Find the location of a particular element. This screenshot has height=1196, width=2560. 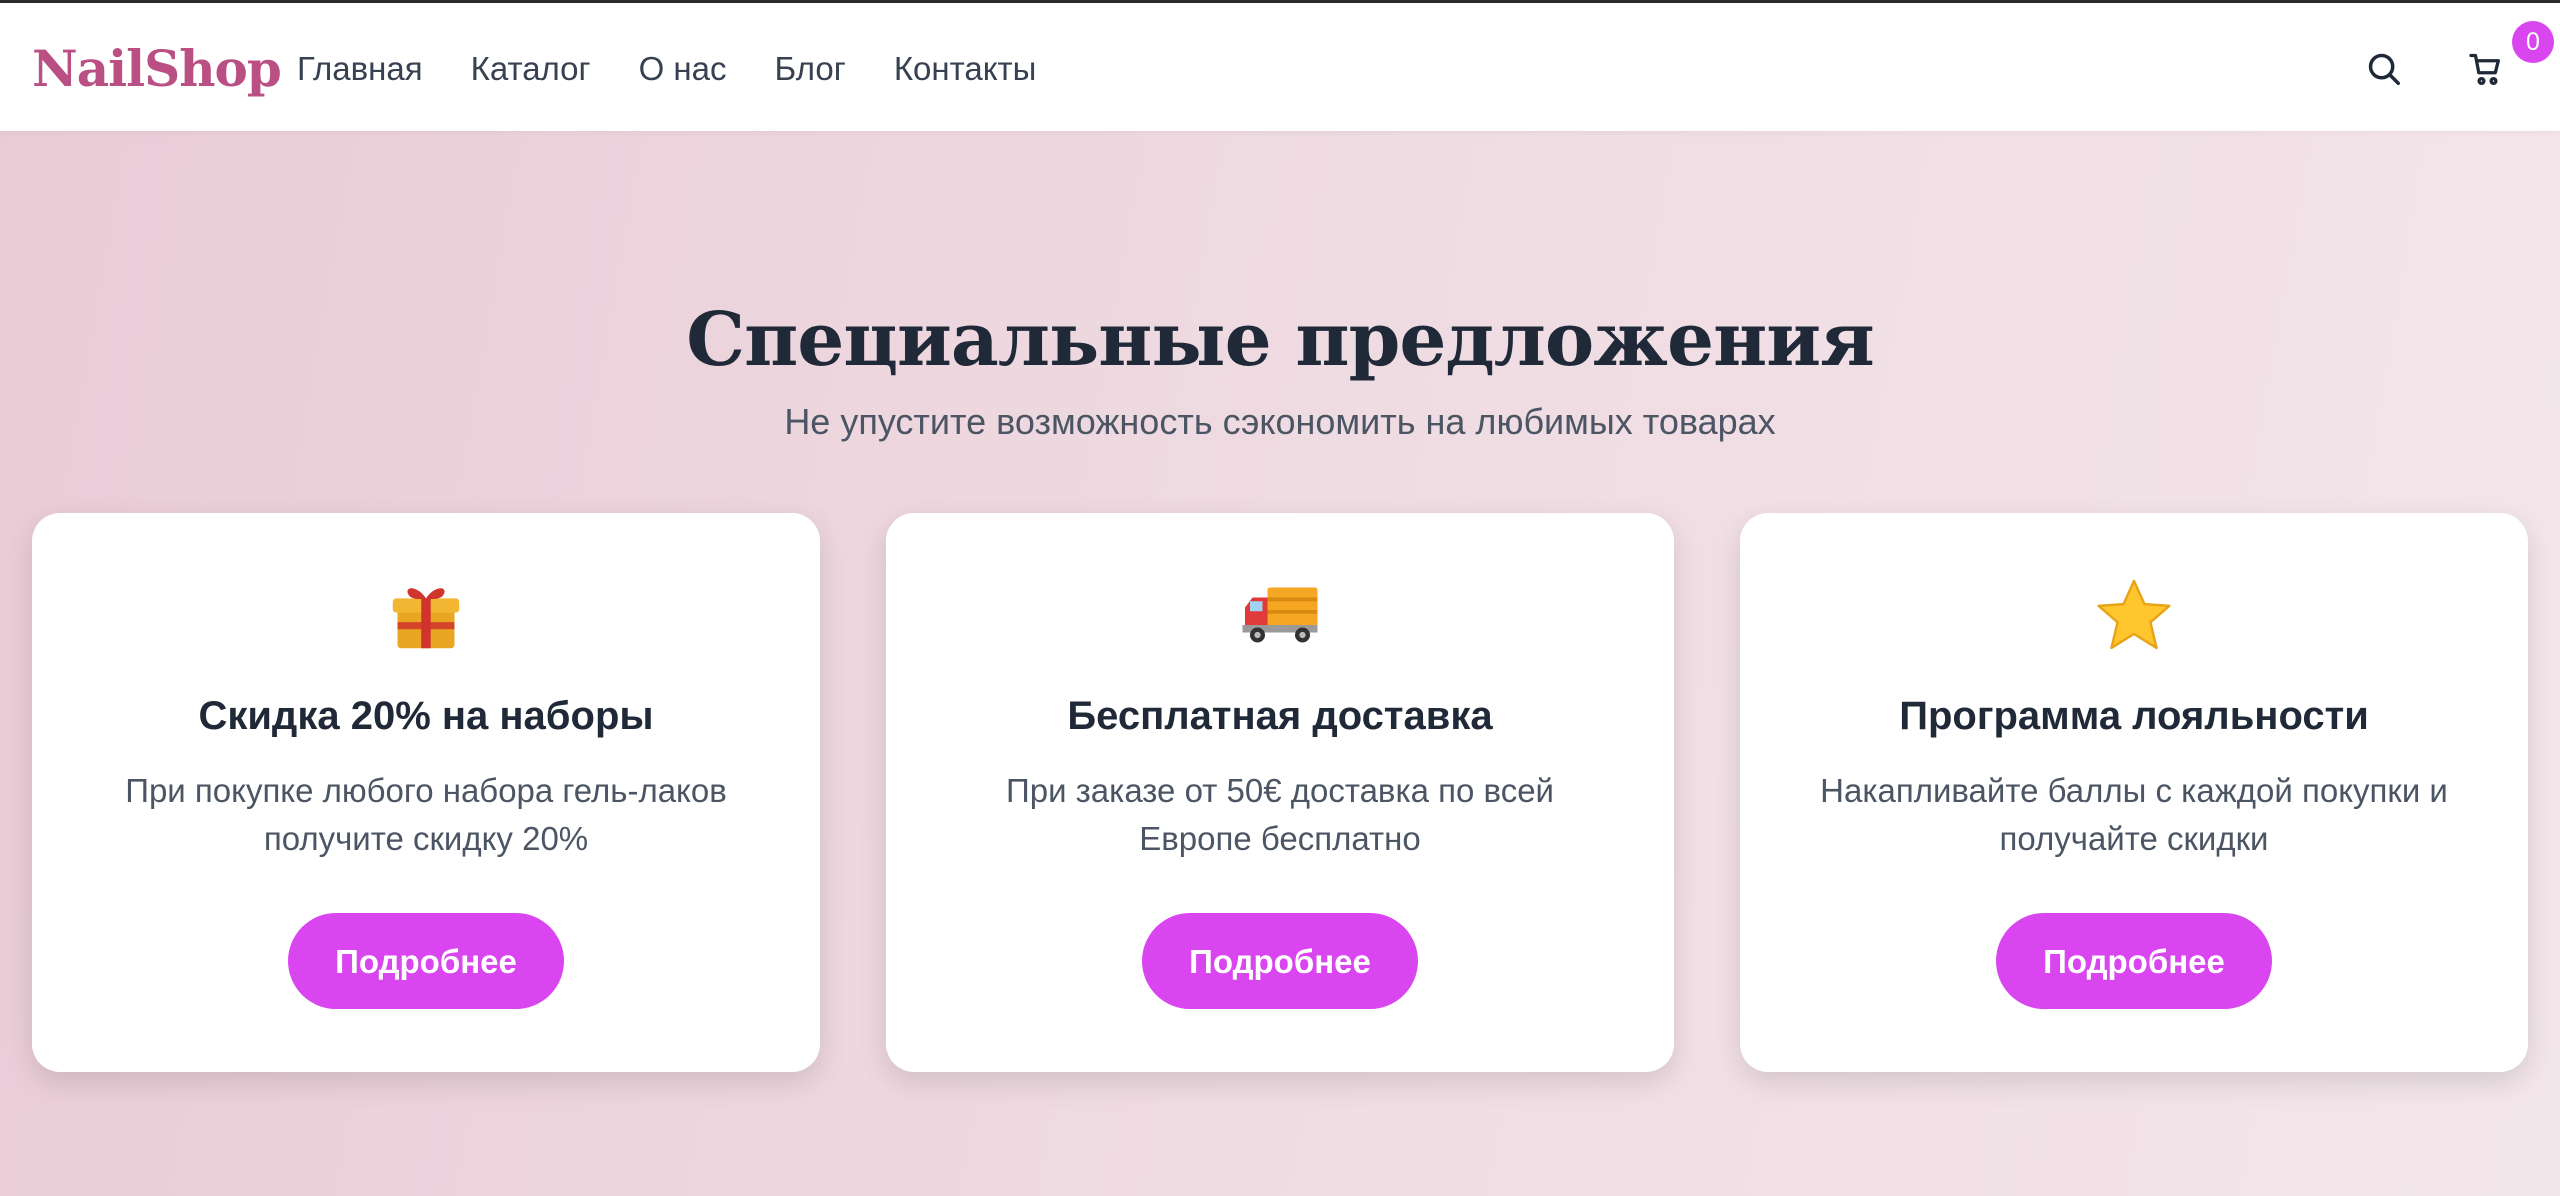

logo: NailShop is located at coordinates (157, 69).